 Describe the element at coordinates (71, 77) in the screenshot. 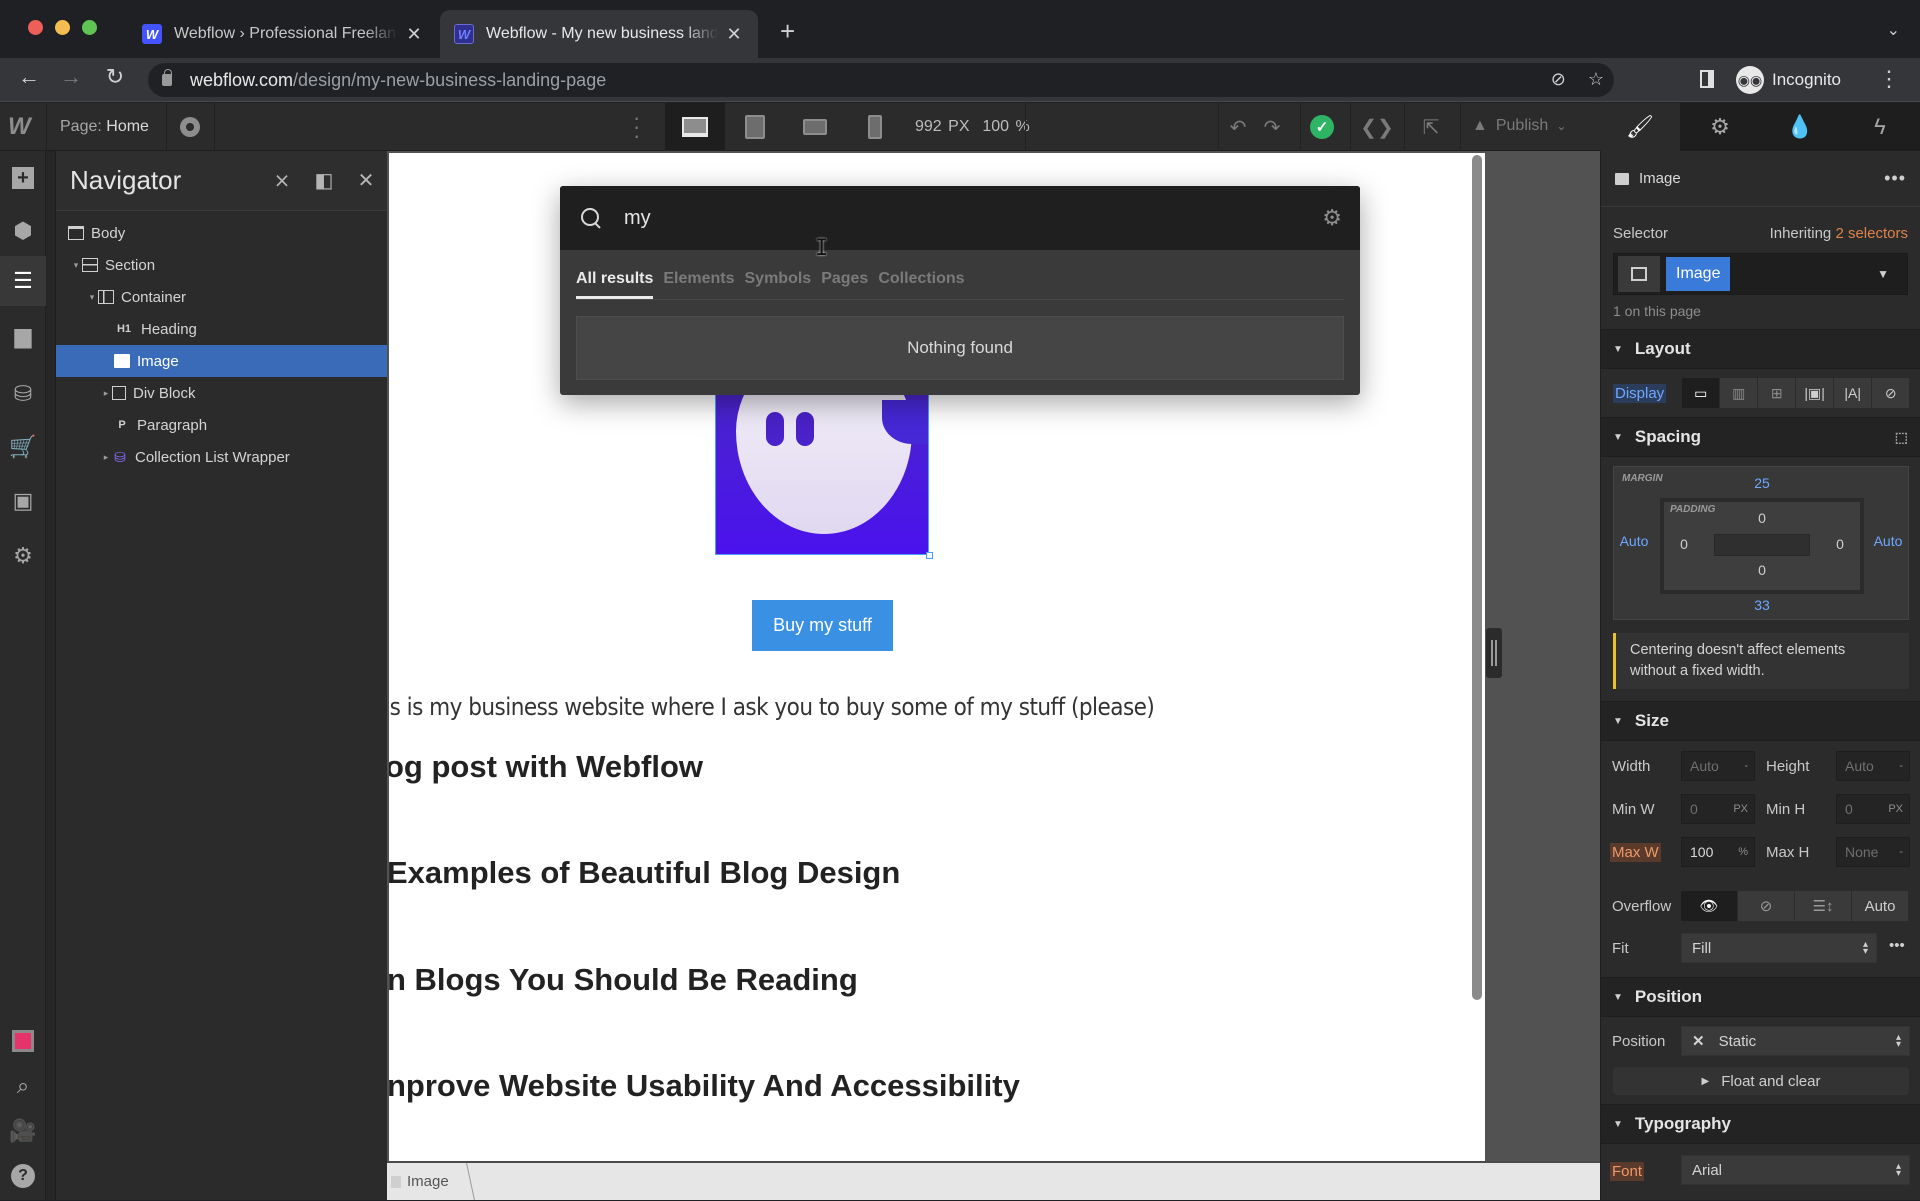

I see `forward-arrow-icon: →` at that location.